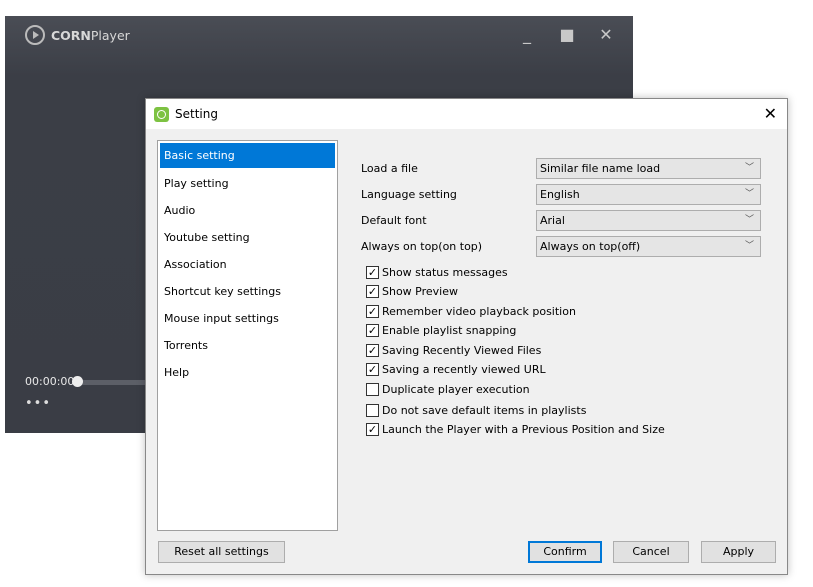  I want to click on setting-row: Language setting English ﹀, so click(561, 194).